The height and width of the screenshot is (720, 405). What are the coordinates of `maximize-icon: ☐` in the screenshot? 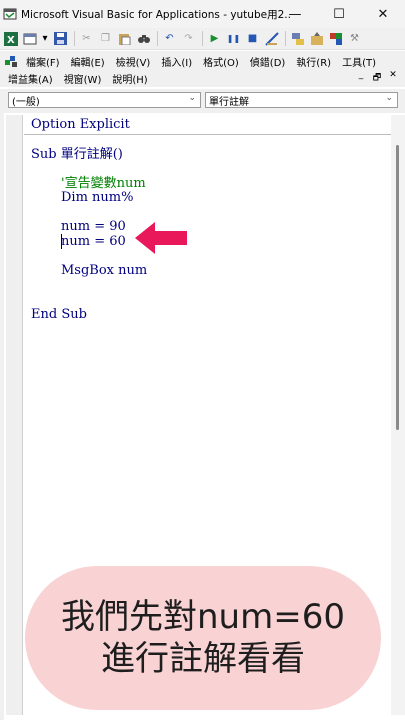 It's located at (339, 14).